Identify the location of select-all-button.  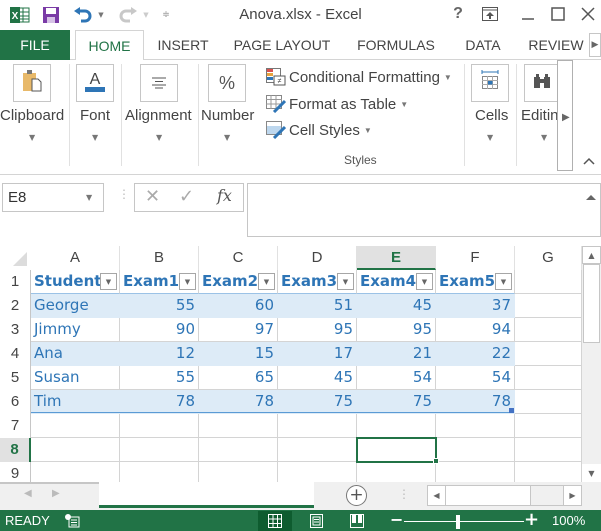
(15, 258).